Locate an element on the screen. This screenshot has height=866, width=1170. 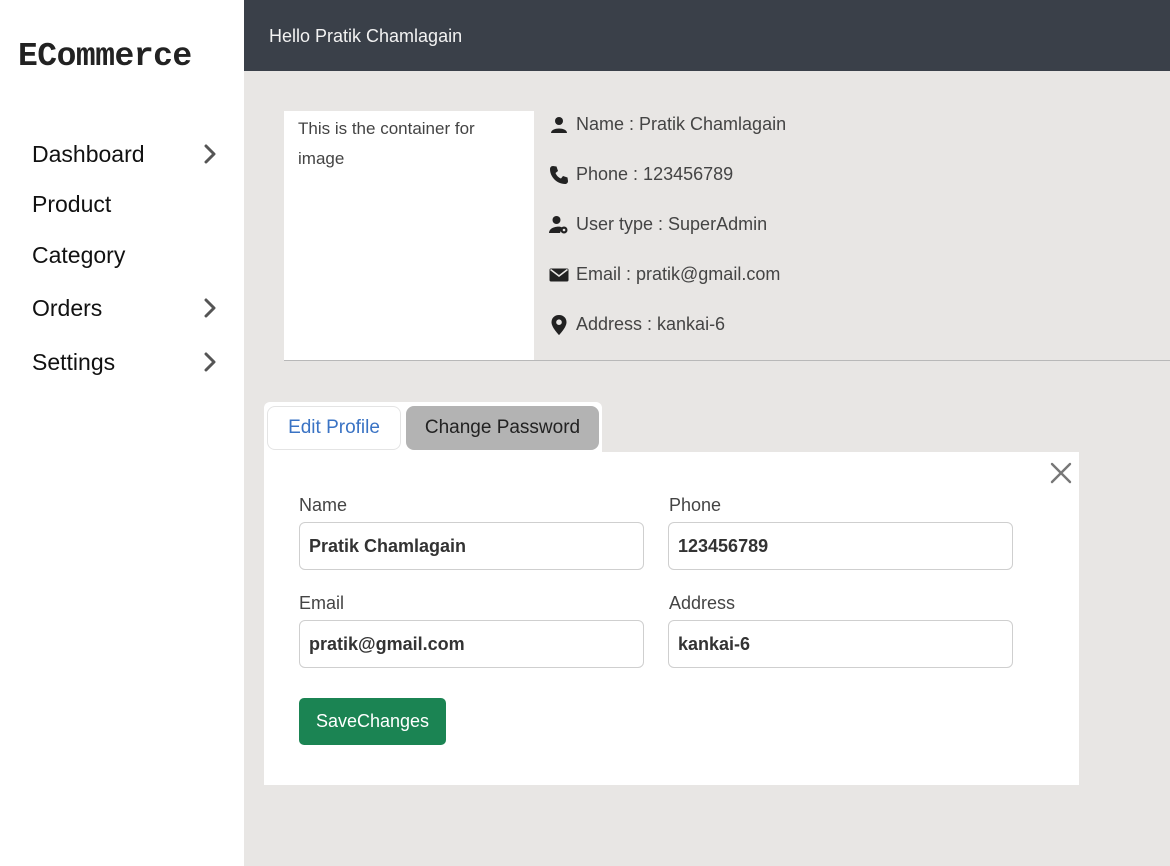
profile-info-address: Address : kankai-6 is located at coordinates (637, 324).